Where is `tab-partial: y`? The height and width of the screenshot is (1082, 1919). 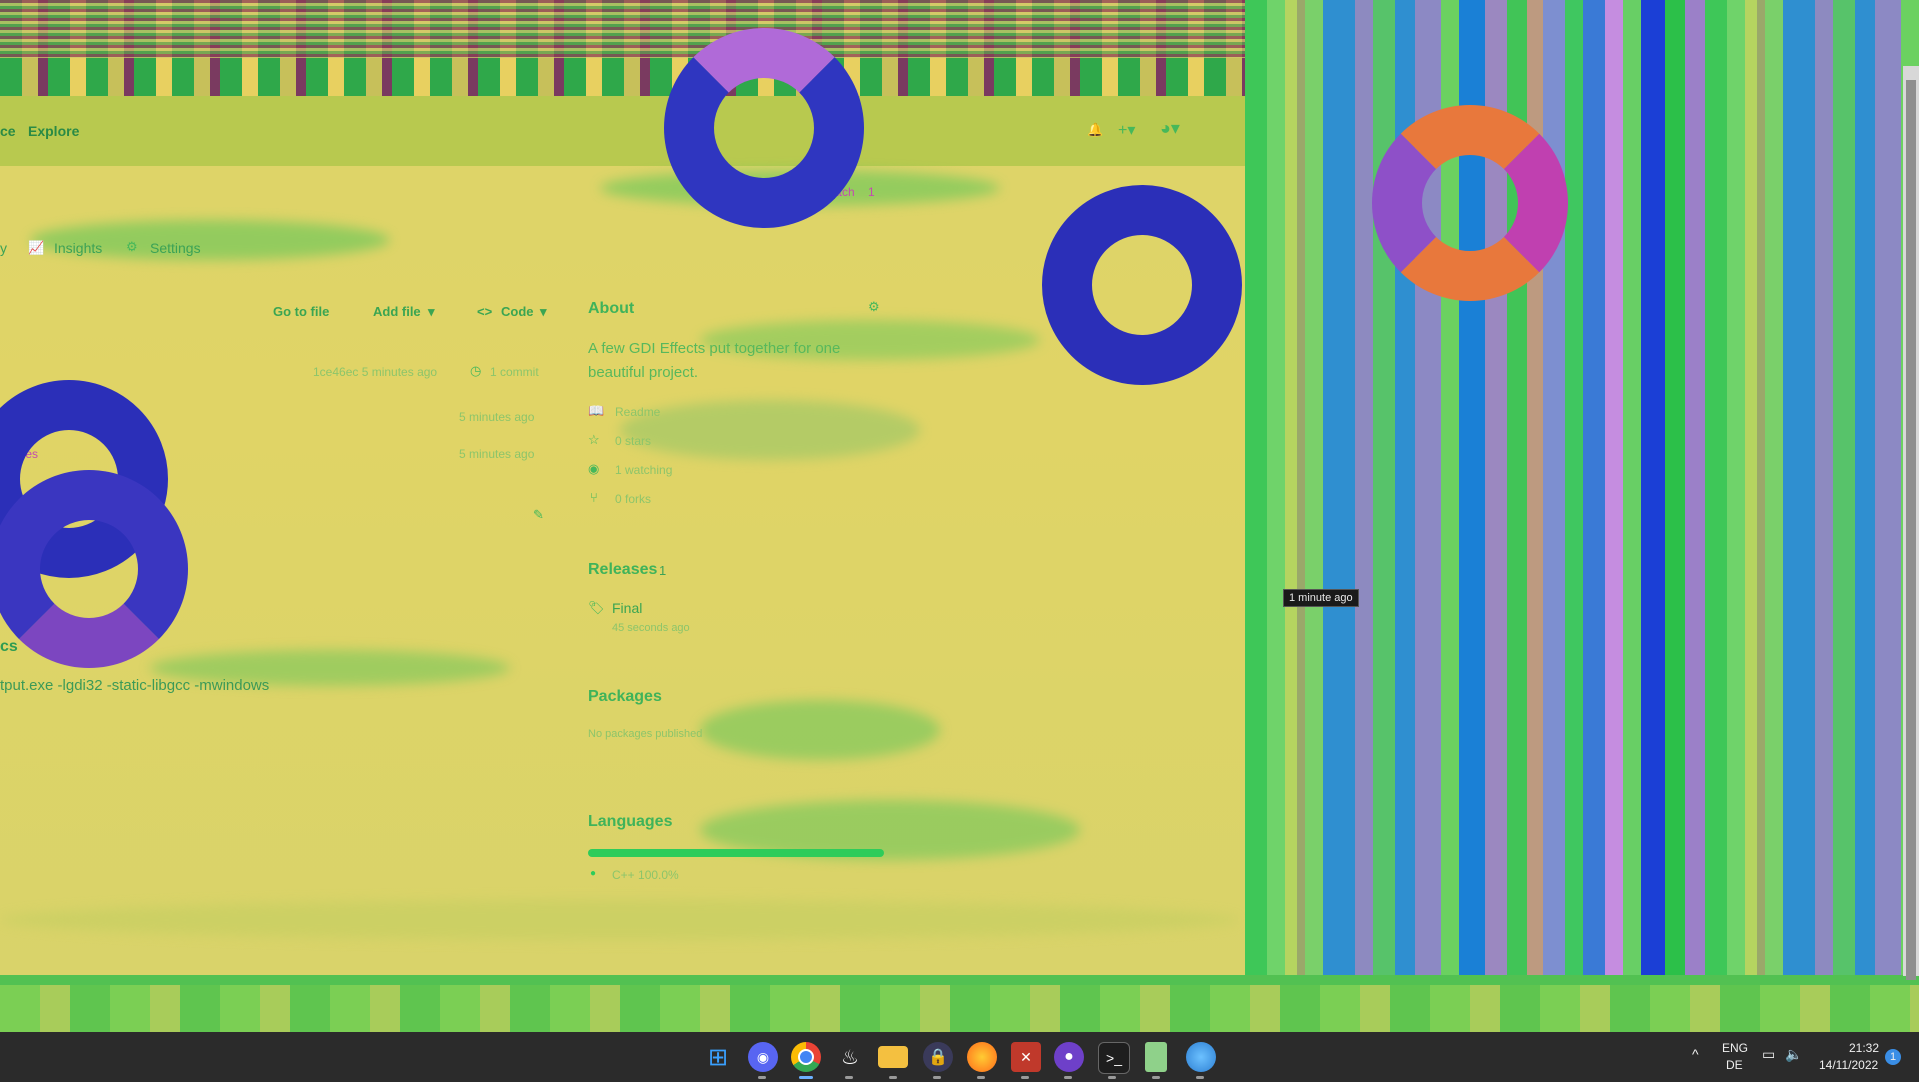
tab-partial: y is located at coordinates (3, 248).